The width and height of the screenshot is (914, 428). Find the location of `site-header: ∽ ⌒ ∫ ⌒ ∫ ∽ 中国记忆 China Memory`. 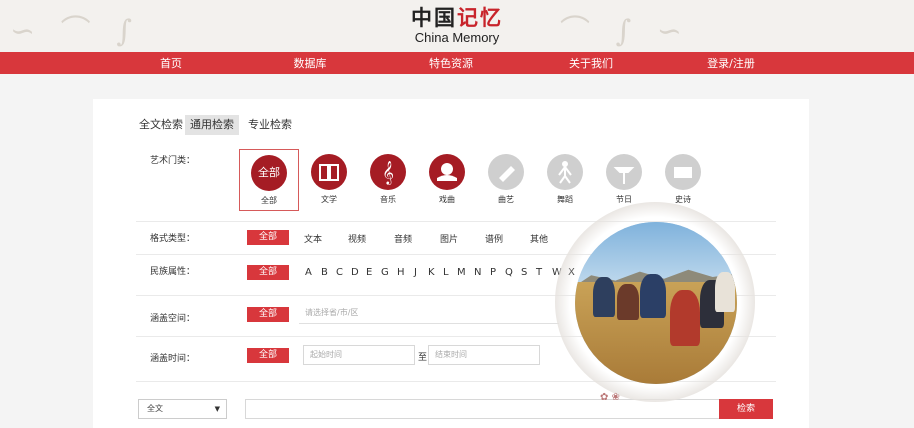

site-header: ∽ ⌒ ∫ ⌒ ∫ ∽ 中国记忆 China Memory is located at coordinates (457, 26).